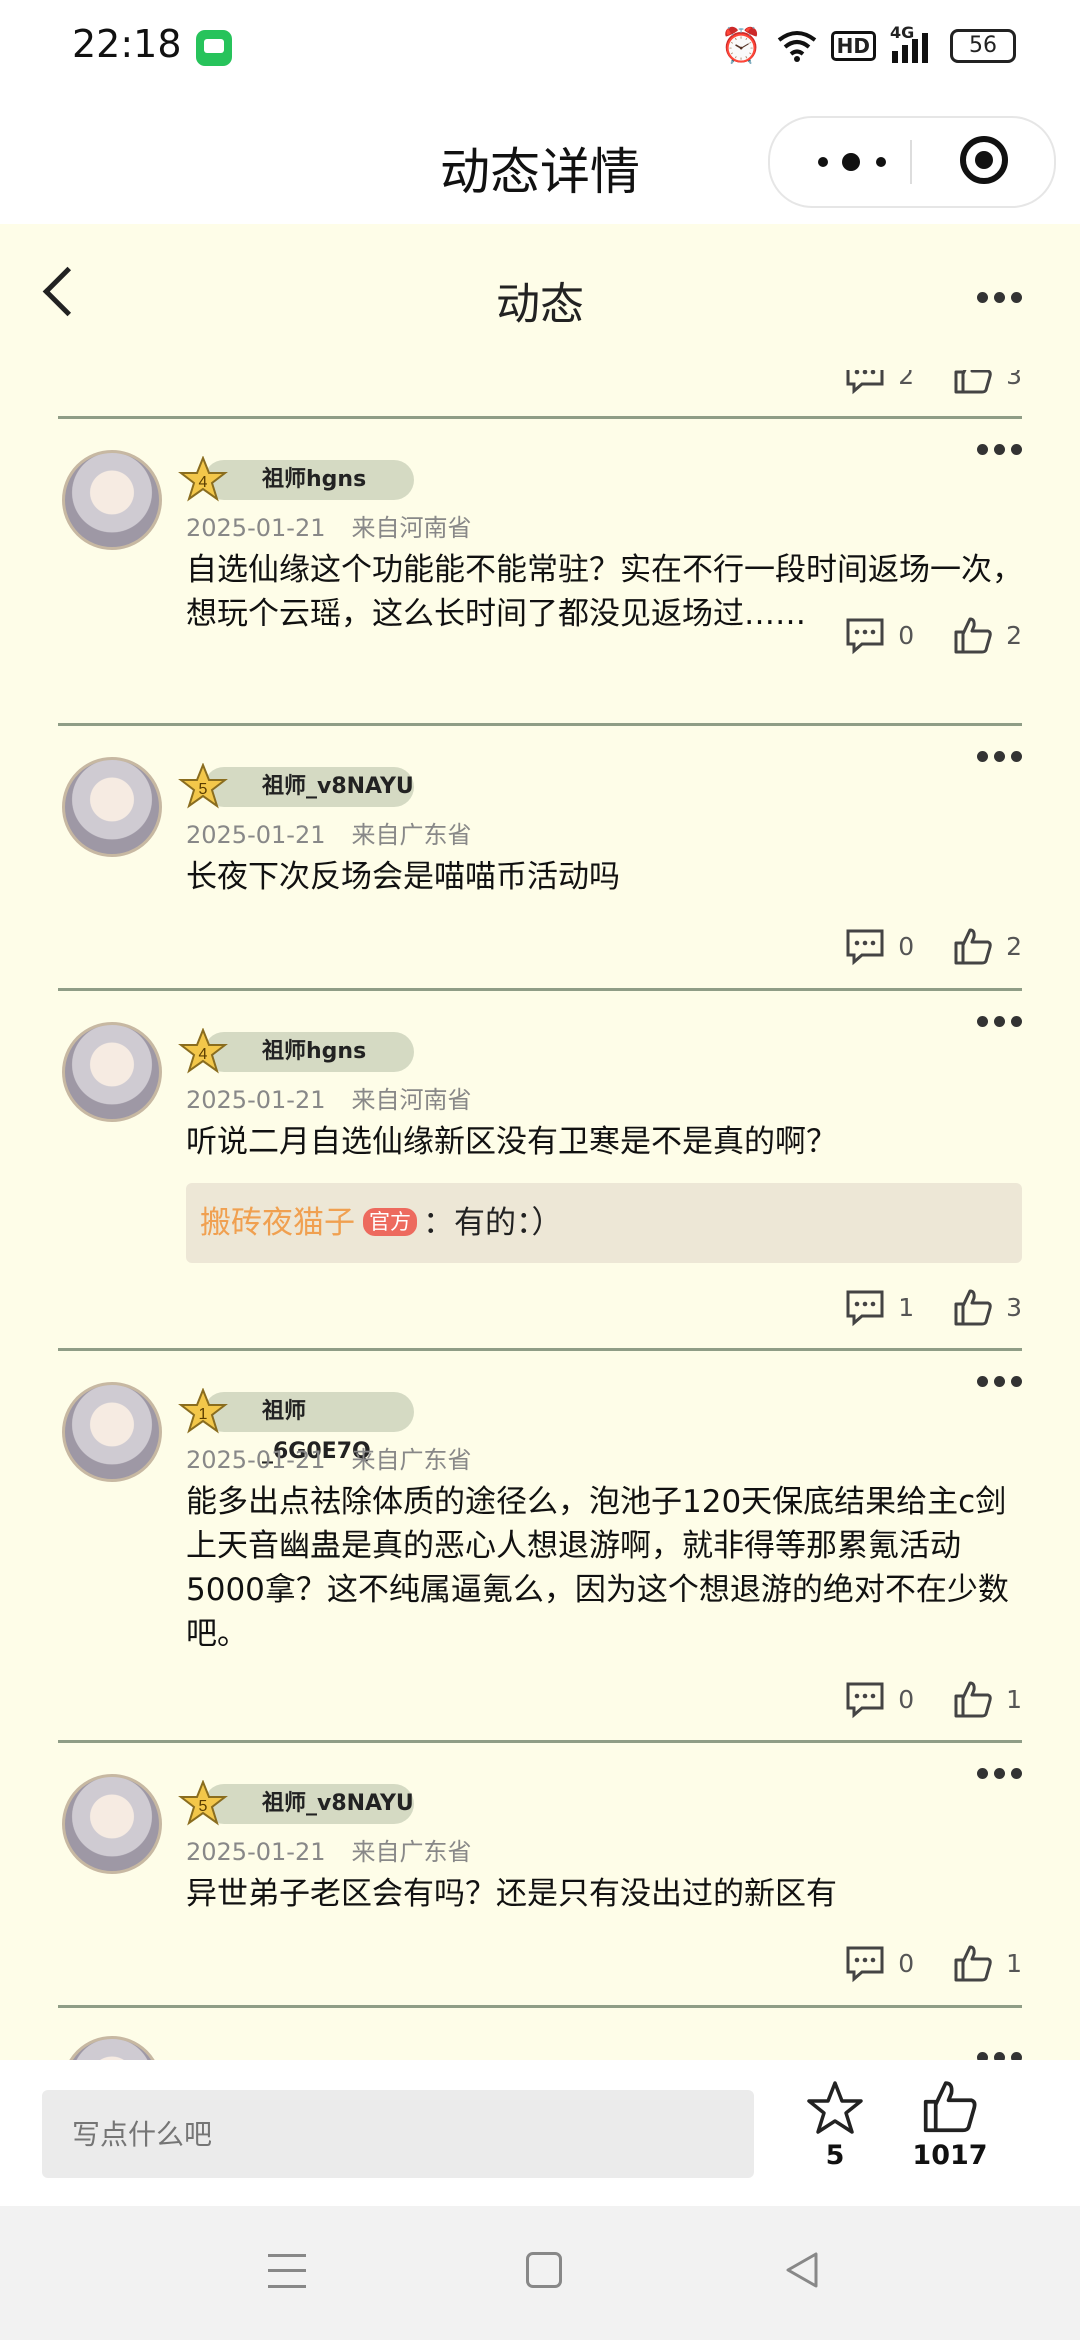 The image size is (1080, 2340). What do you see at coordinates (604, 1223) in the screenshot?
I see `official-reply: 搬砖夜猫子 官方 ：有的：）` at bounding box center [604, 1223].